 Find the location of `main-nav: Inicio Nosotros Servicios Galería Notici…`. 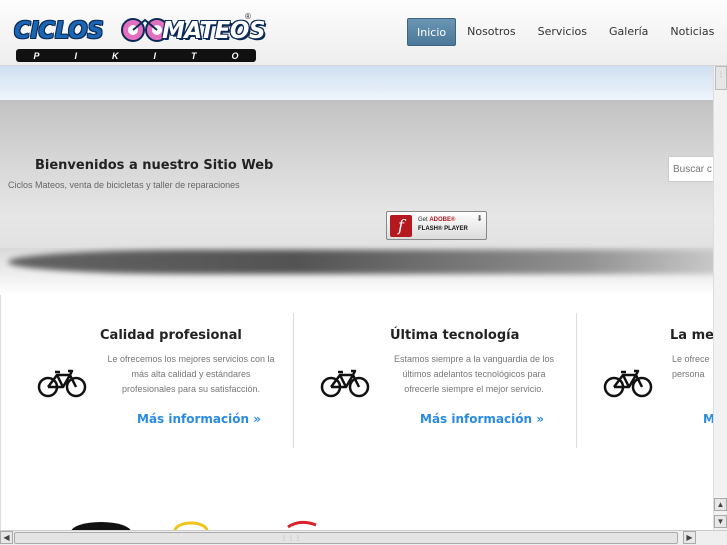

main-nav: Inicio Nosotros Servicios Galería Notici… is located at coordinates (566, 32).